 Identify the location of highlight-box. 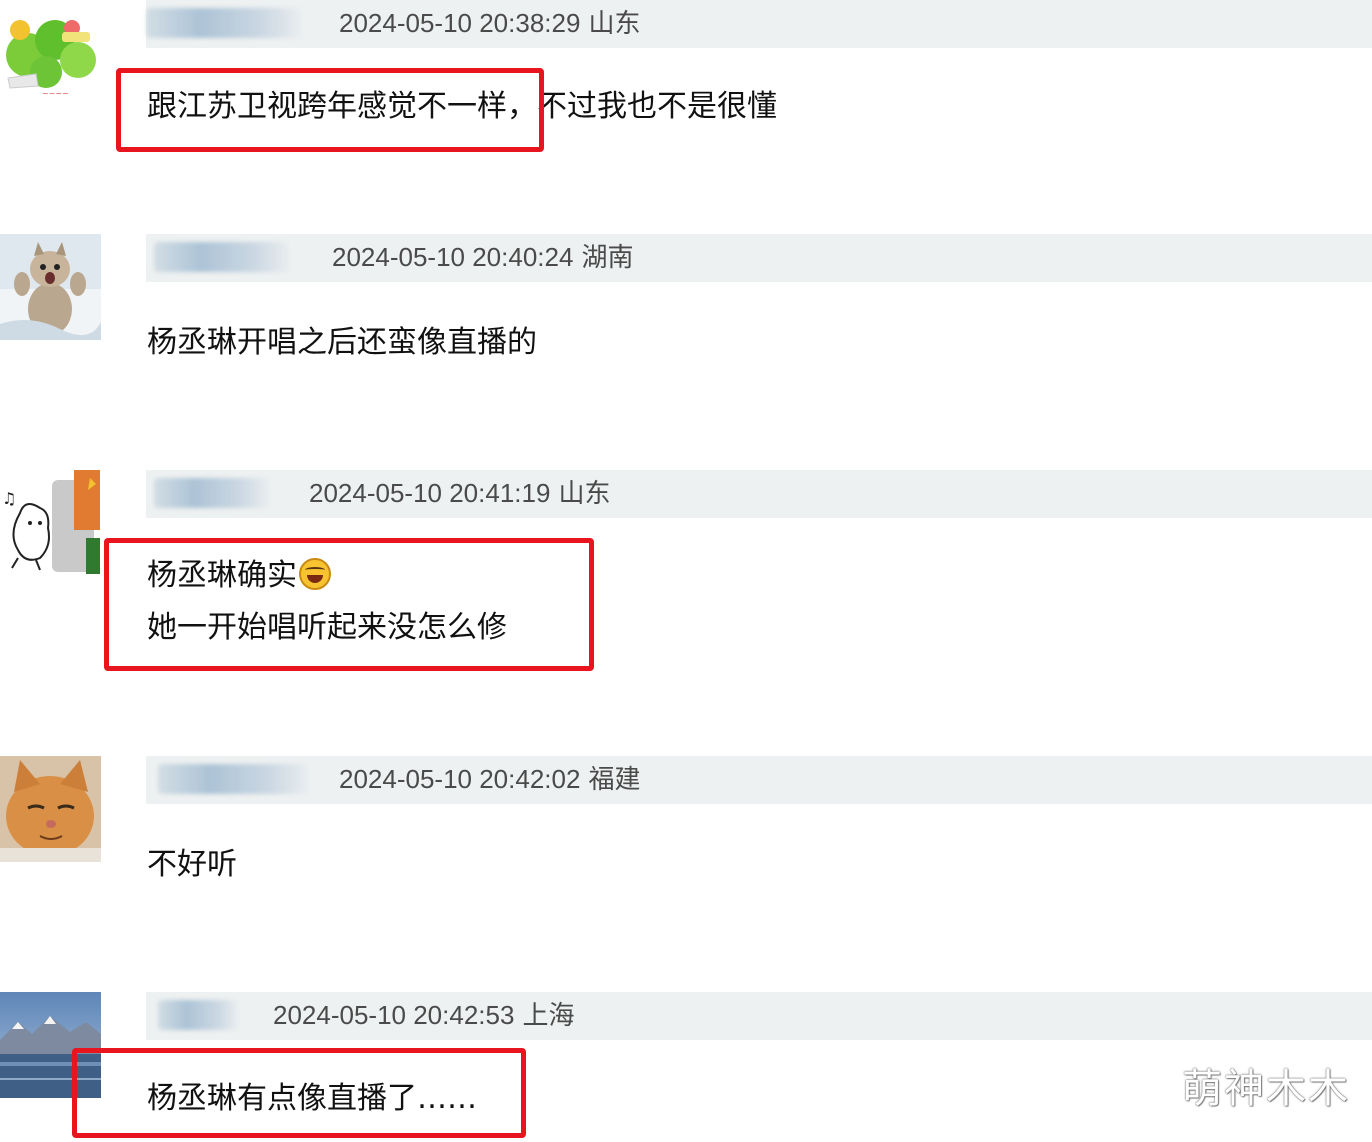
(299, 1093).